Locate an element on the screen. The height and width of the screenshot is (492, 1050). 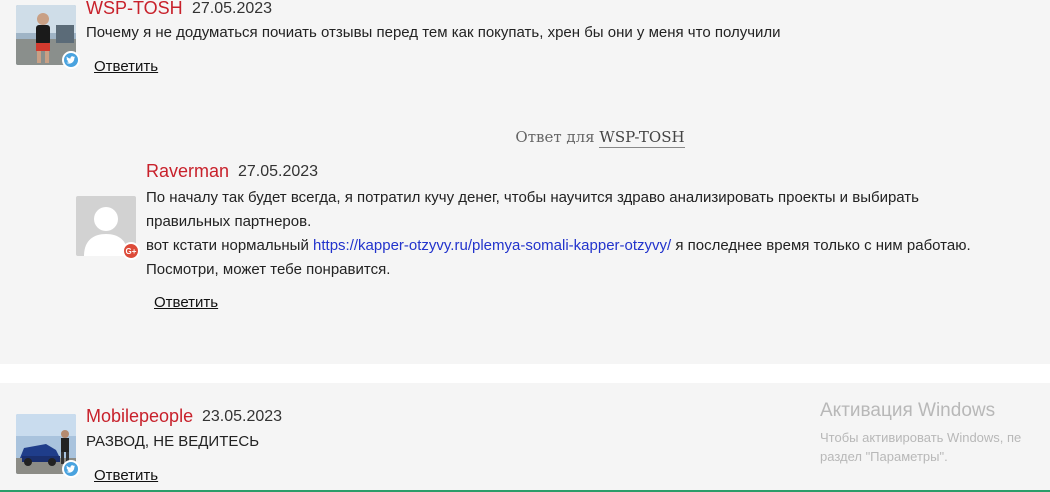
reply-to-header: Ответ для WSP-TOSH is located at coordinates (525, 138).